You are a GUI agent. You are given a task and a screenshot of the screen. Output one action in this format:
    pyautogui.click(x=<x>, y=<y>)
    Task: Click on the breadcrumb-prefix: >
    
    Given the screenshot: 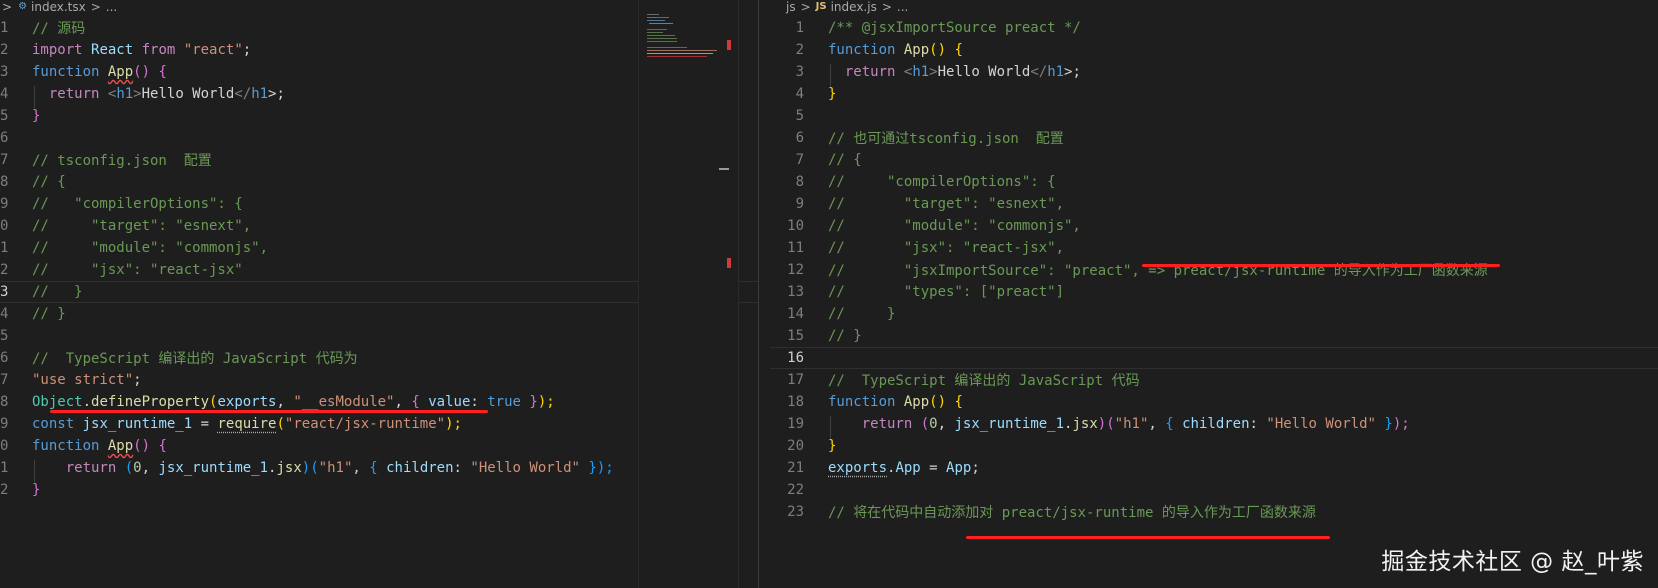 What is the action you would take?
    pyautogui.click(x=7, y=7)
    